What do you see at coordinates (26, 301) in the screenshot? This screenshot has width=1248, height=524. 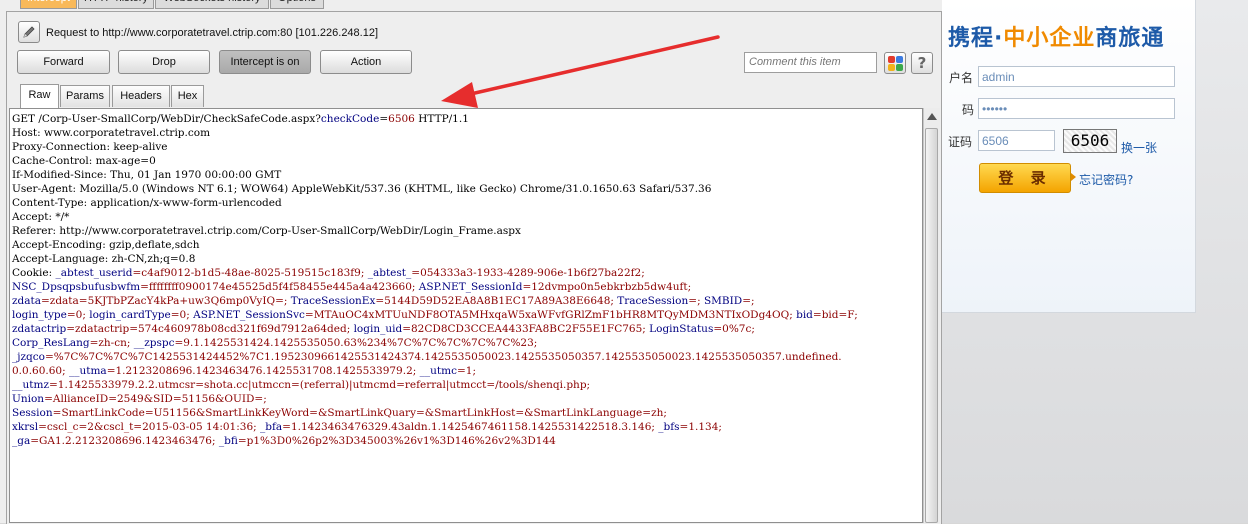 I see `param-name: zdata` at bounding box center [26, 301].